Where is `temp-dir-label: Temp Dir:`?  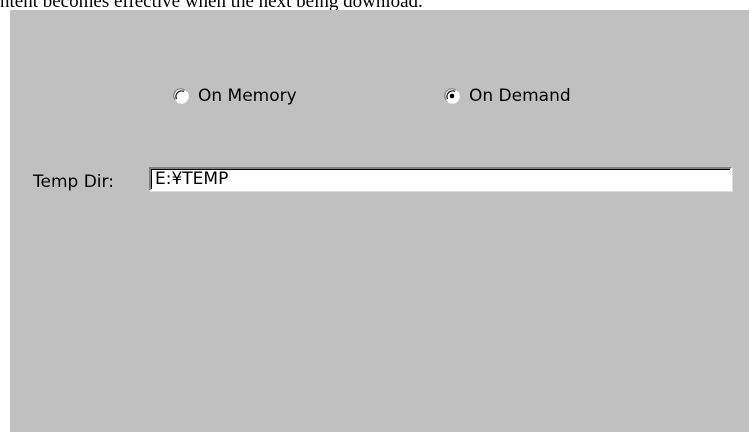
temp-dir-label: Temp Dir: is located at coordinates (73, 182).